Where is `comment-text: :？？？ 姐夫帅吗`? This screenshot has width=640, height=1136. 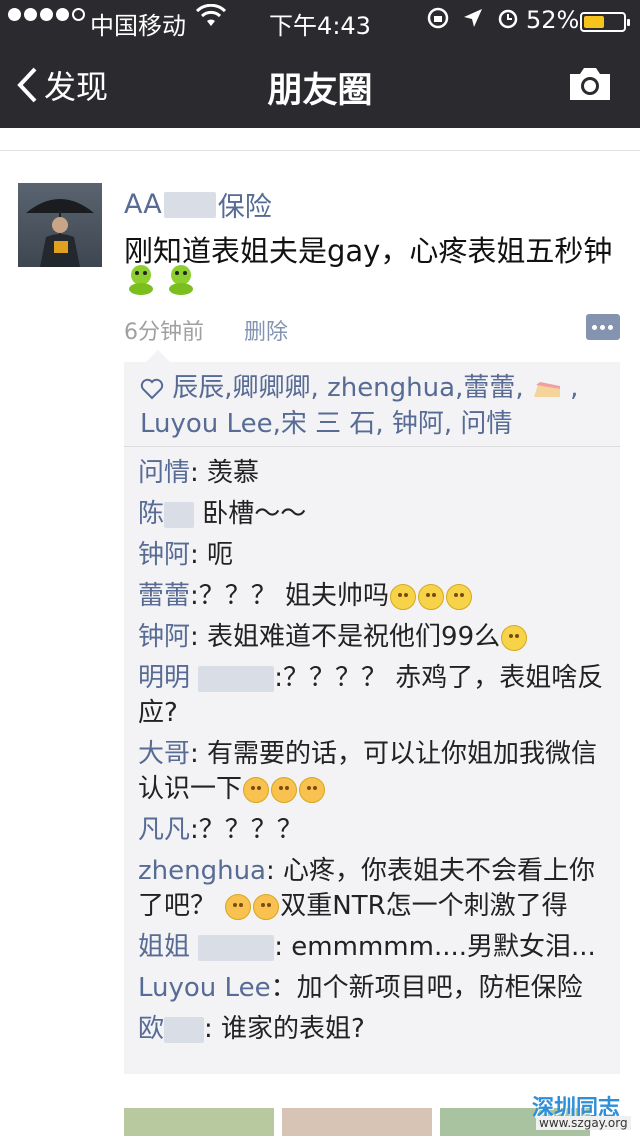
comment-text: :？？？ 姐夫帅吗 is located at coordinates (290, 596).